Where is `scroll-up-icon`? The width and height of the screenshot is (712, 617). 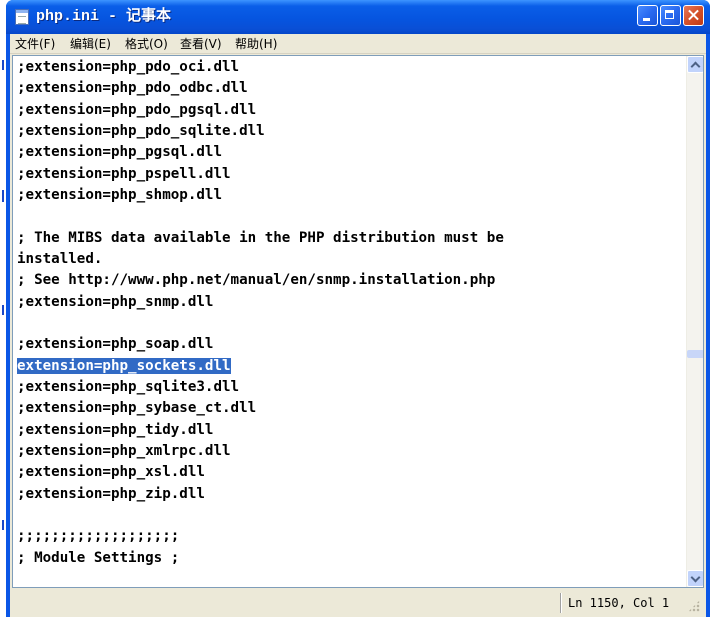
scroll-up-icon is located at coordinates (695, 64).